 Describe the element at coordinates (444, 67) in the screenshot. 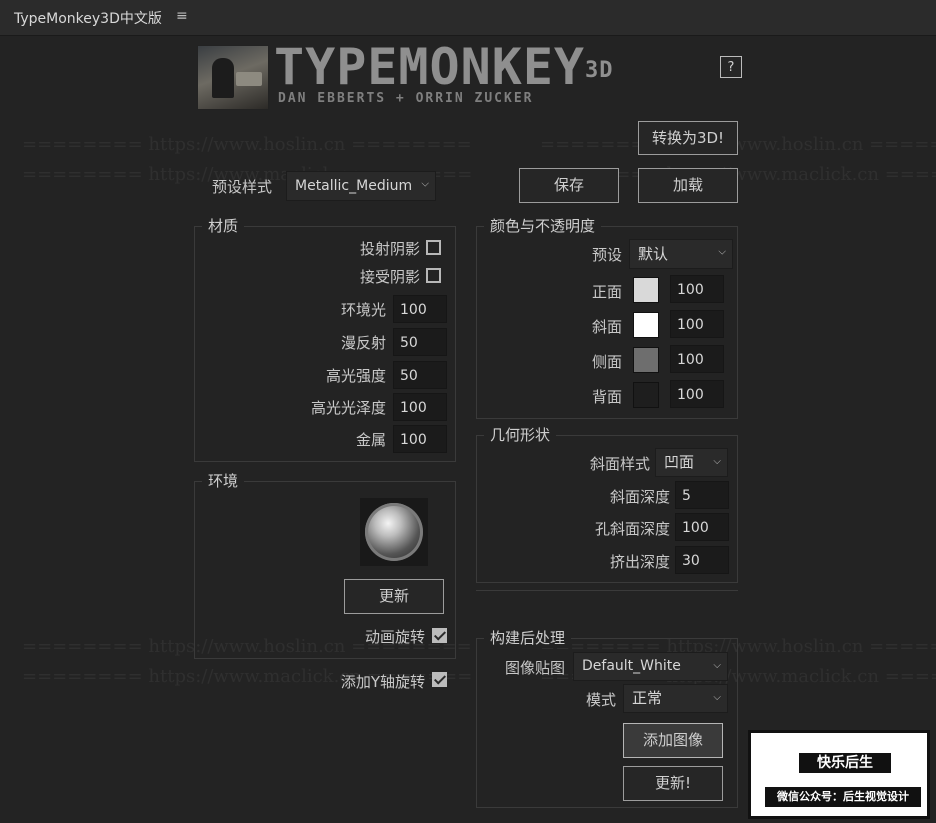

I see `logo-title: TYPEMONKEY3D` at that location.